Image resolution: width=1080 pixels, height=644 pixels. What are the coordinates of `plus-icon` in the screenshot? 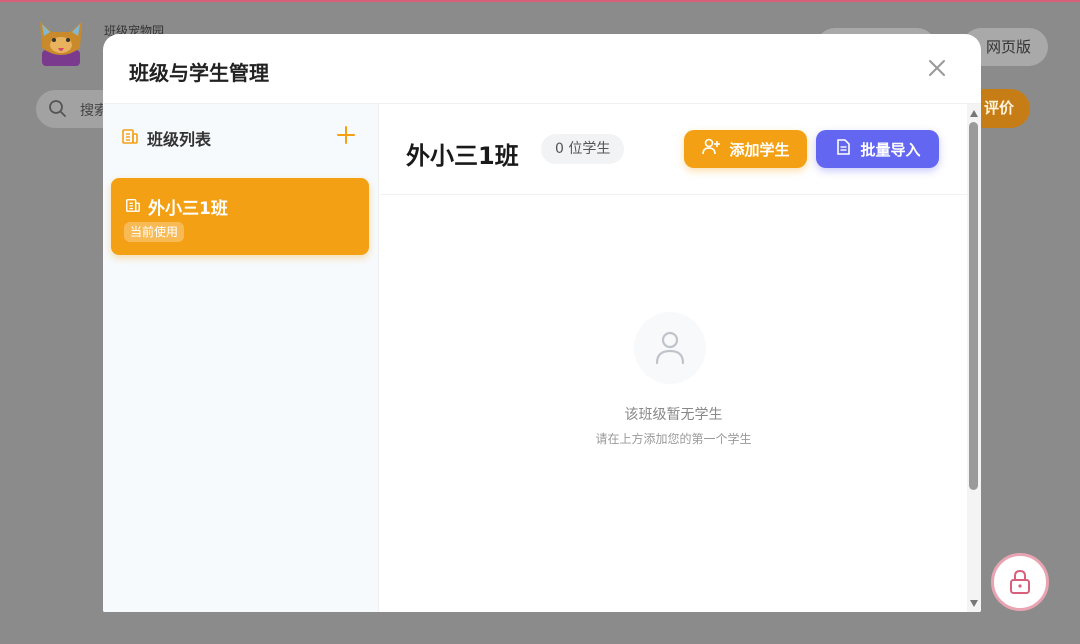 It's located at (346, 135).